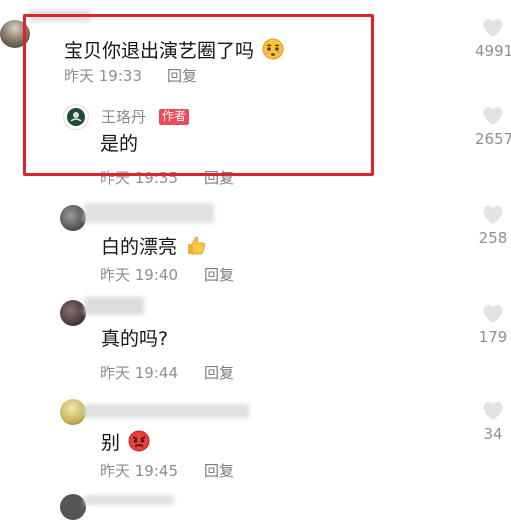 The image size is (511, 520). I want to click on like-count: 258, so click(493, 238).